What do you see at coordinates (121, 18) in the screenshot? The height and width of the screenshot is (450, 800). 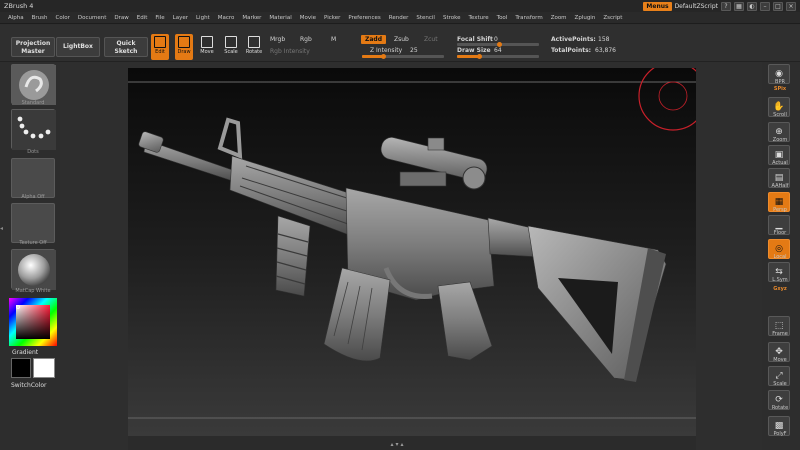 I see `menu-item-draw: Draw` at bounding box center [121, 18].